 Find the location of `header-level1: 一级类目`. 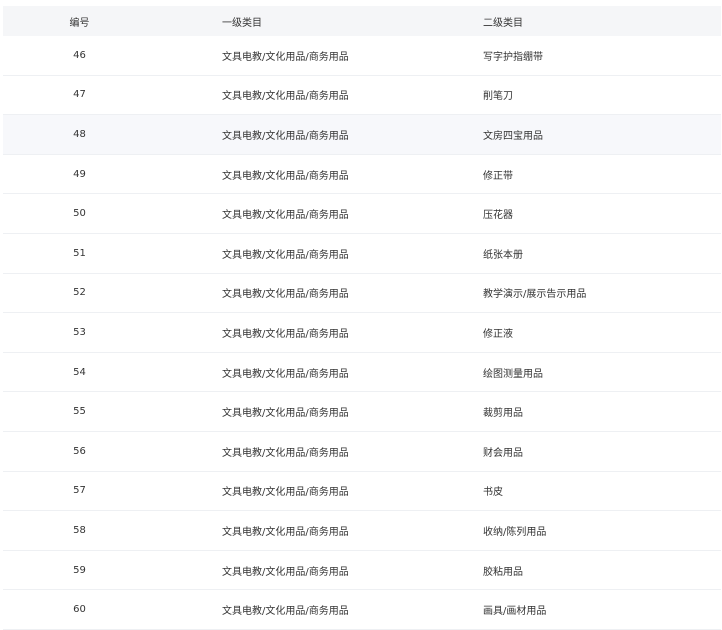

header-level1: 一级类目 is located at coordinates (287, 21).